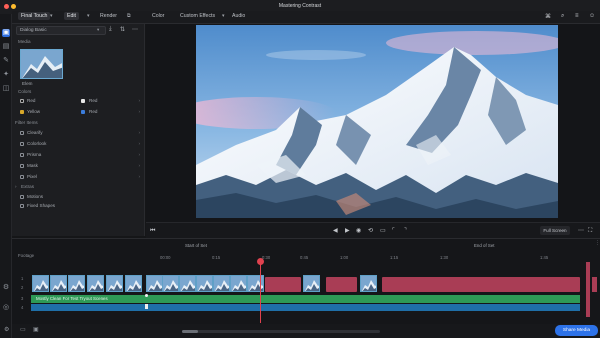 This screenshot has width=600, height=338. What do you see at coordinates (129, 16) in the screenshot?
I see `split-icon: ⧉` at bounding box center [129, 16].